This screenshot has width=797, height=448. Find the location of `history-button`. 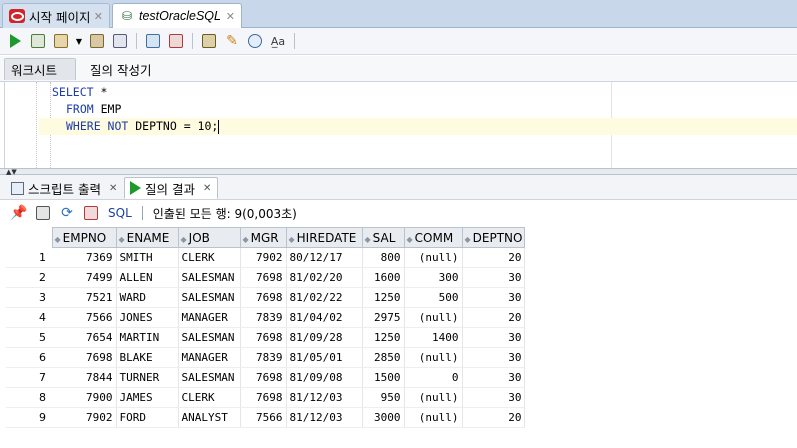

history-button is located at coordinates (255, 41).